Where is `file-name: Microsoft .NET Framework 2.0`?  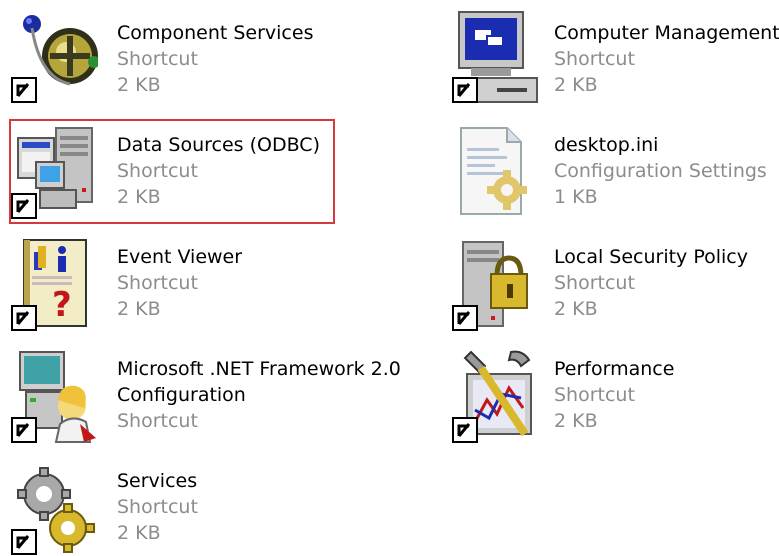 file-name: Microsoft .NET Framework 2.0 is located at coordinates (259, 369).